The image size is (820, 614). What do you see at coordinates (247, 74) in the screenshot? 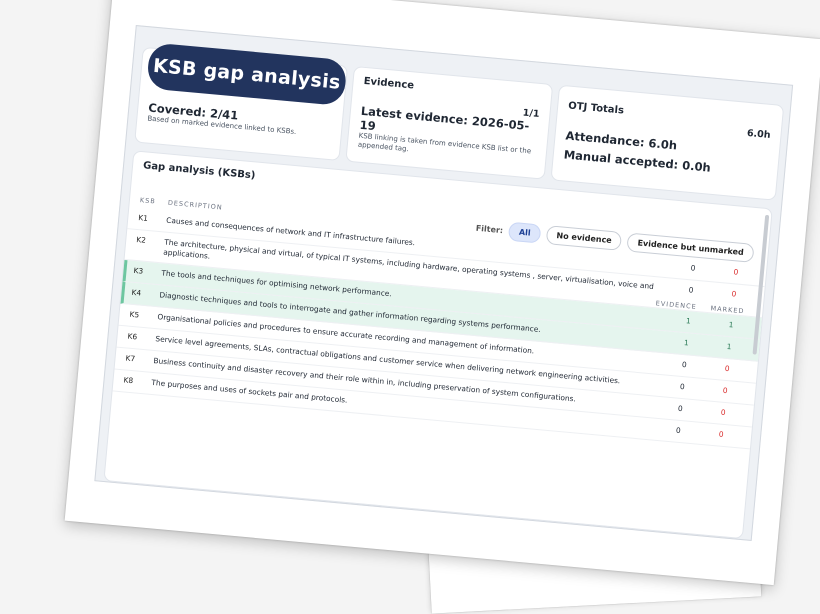
I see `page-title: KSB gap analysis` at bounding box center [247, 74].